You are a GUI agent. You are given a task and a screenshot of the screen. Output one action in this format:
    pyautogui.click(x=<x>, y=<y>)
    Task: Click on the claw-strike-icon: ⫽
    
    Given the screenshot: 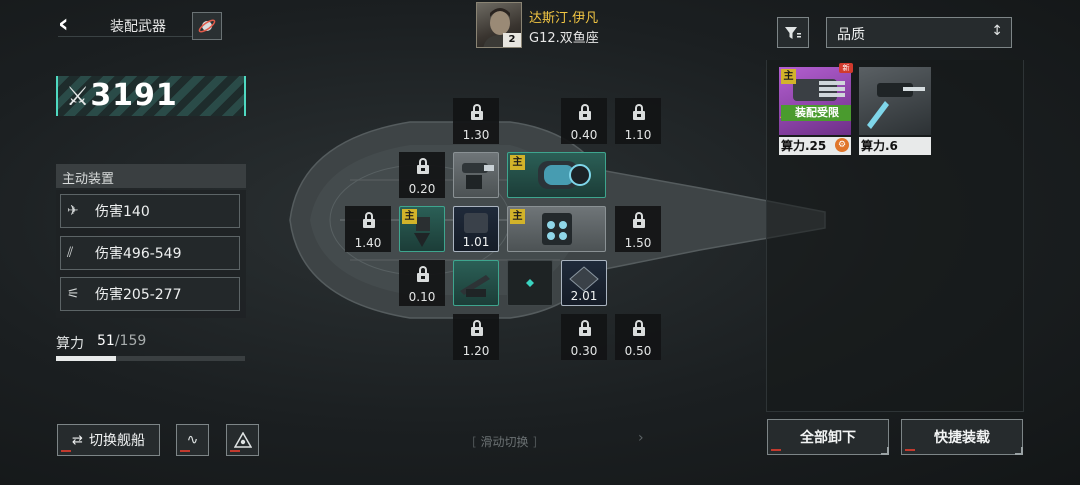 What is the action you would take?
    pyautogui.click(x=70, y=253)
    